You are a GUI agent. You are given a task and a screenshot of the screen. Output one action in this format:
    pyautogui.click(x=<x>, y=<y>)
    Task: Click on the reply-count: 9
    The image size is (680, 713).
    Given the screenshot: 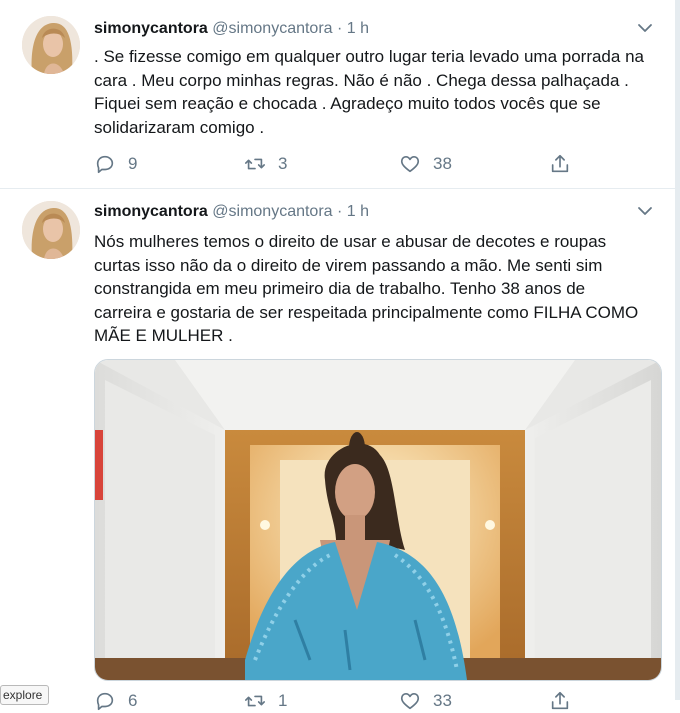 What is the action you would take?
    pyautogui.click(x=133, y=163)
    